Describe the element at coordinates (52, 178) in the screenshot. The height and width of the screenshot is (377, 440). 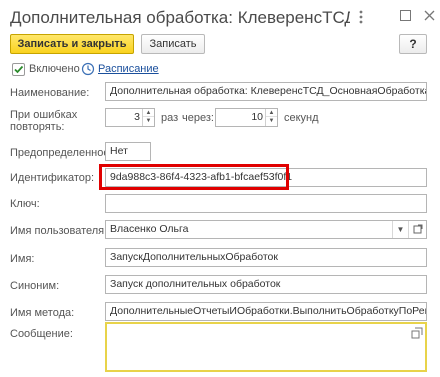
I see `identifier-label: Идентификатор:` at that location.